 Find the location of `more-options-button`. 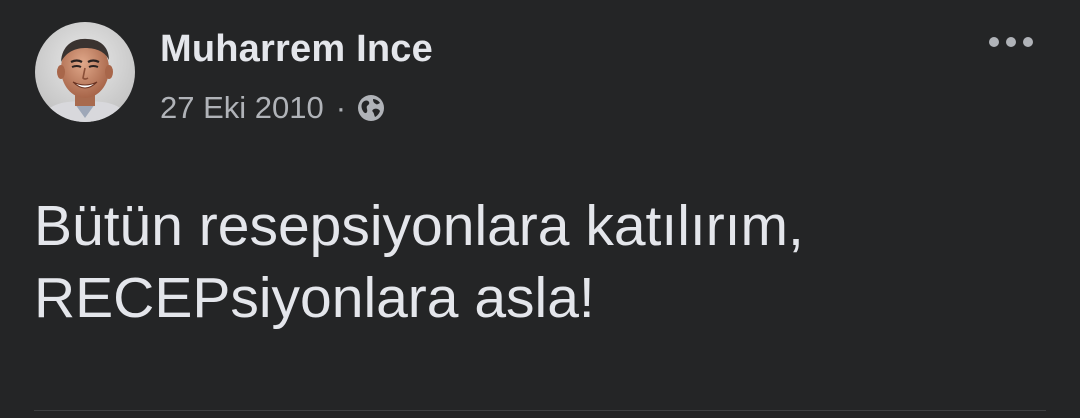

more-options-button is located at coordinates (1011, 42).